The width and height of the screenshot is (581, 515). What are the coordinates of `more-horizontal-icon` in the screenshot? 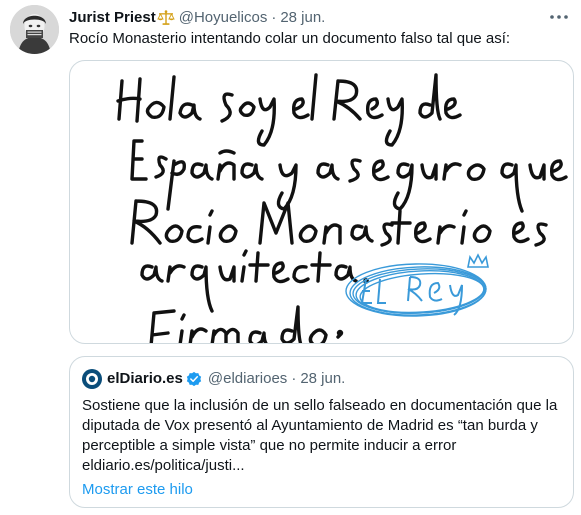 It's located at (559, 17).